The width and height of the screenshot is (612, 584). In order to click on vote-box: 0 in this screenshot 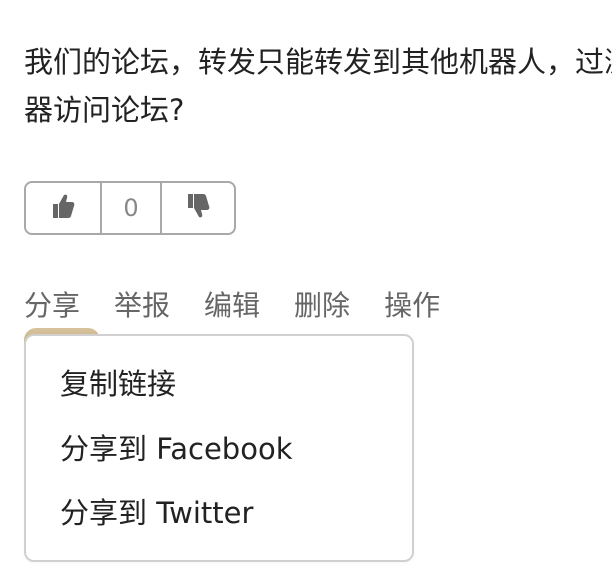, I will do `click(130, 208)`.